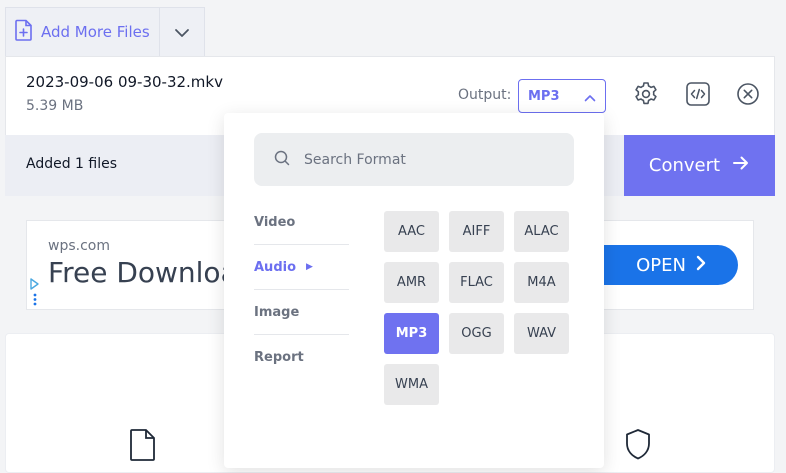  Describe the element at coordinates (301, 312) in the screenshot. I see `category-image: Image` at that location.